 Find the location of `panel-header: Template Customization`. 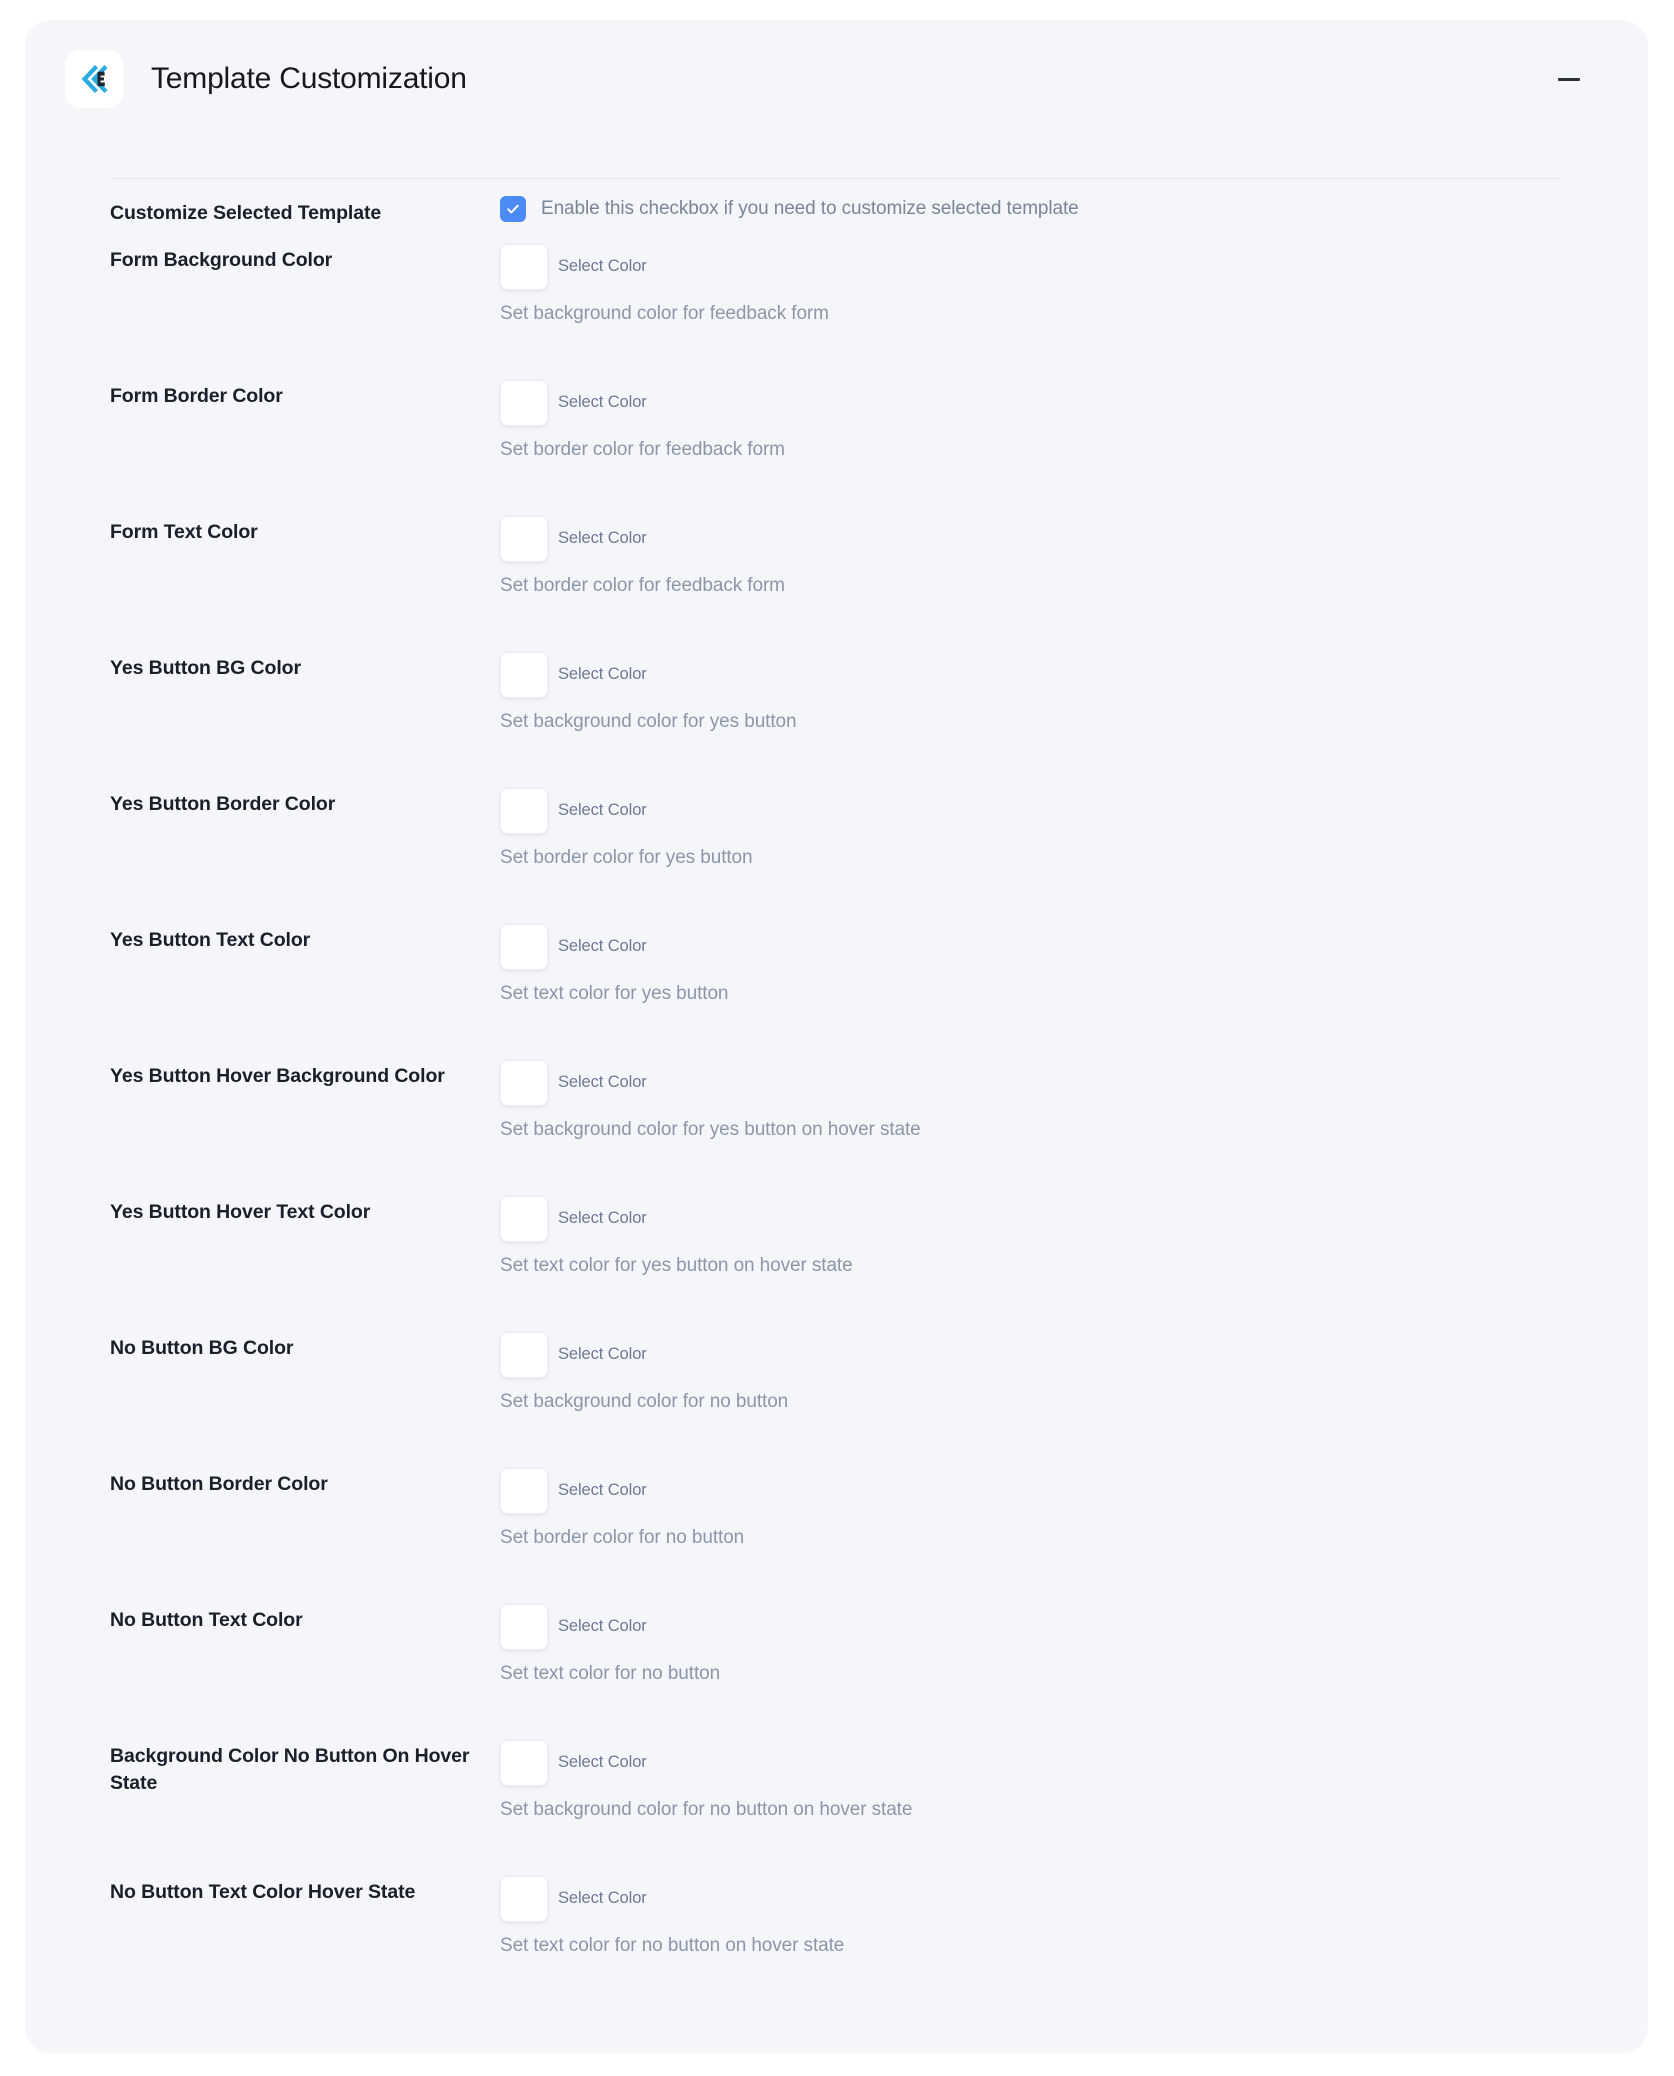

panel-header: Template Customization is located at coordinates (836, 79).